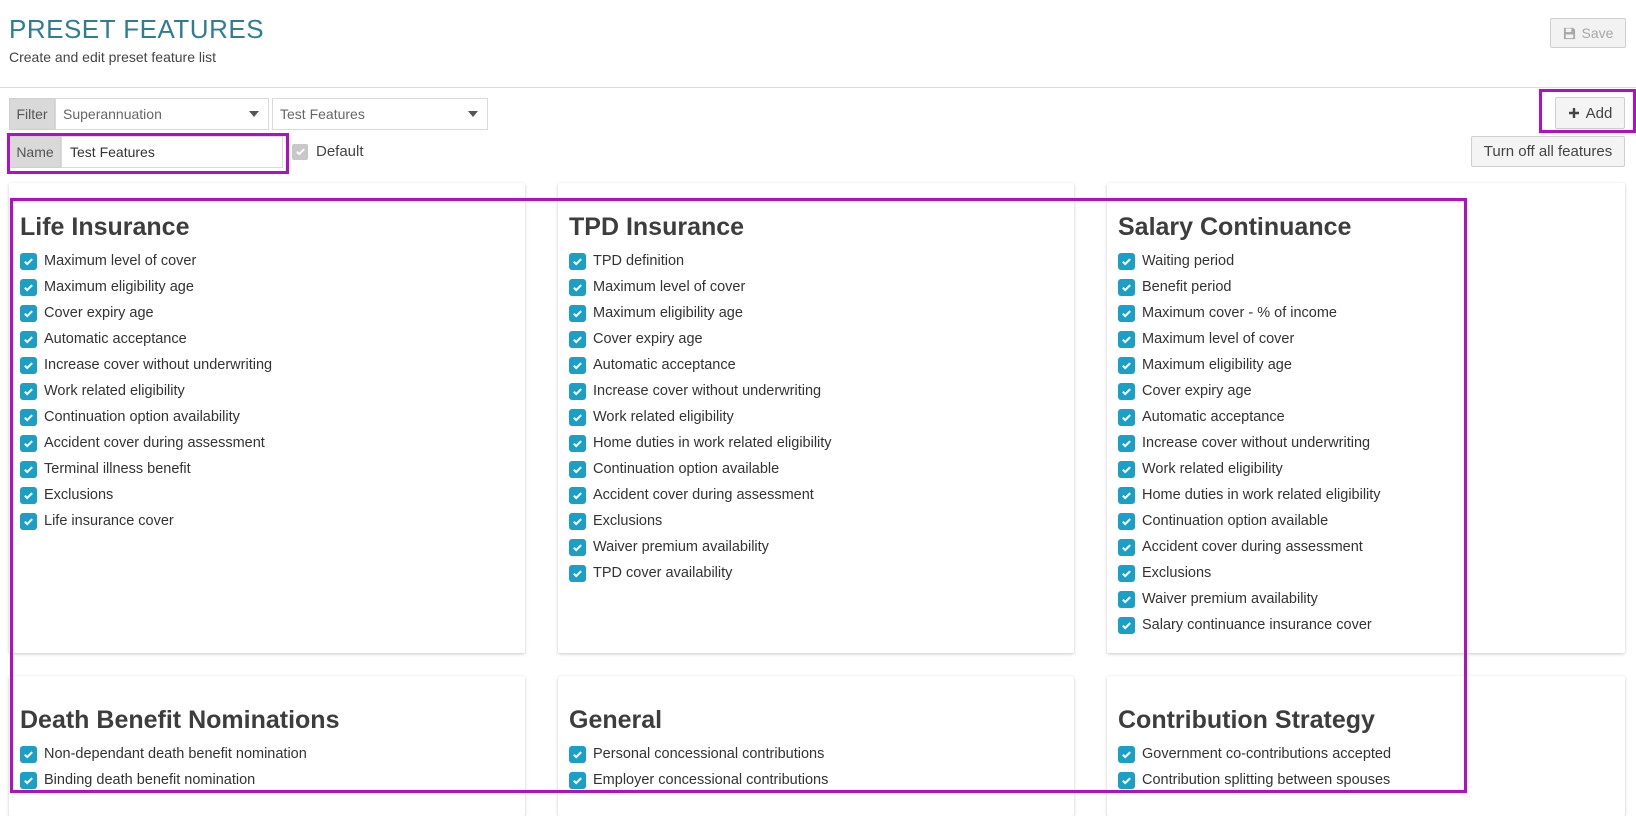  Describe the element at coordinates (328, 151) in the screenshot. I see `default-checkbox: Default` at that location.